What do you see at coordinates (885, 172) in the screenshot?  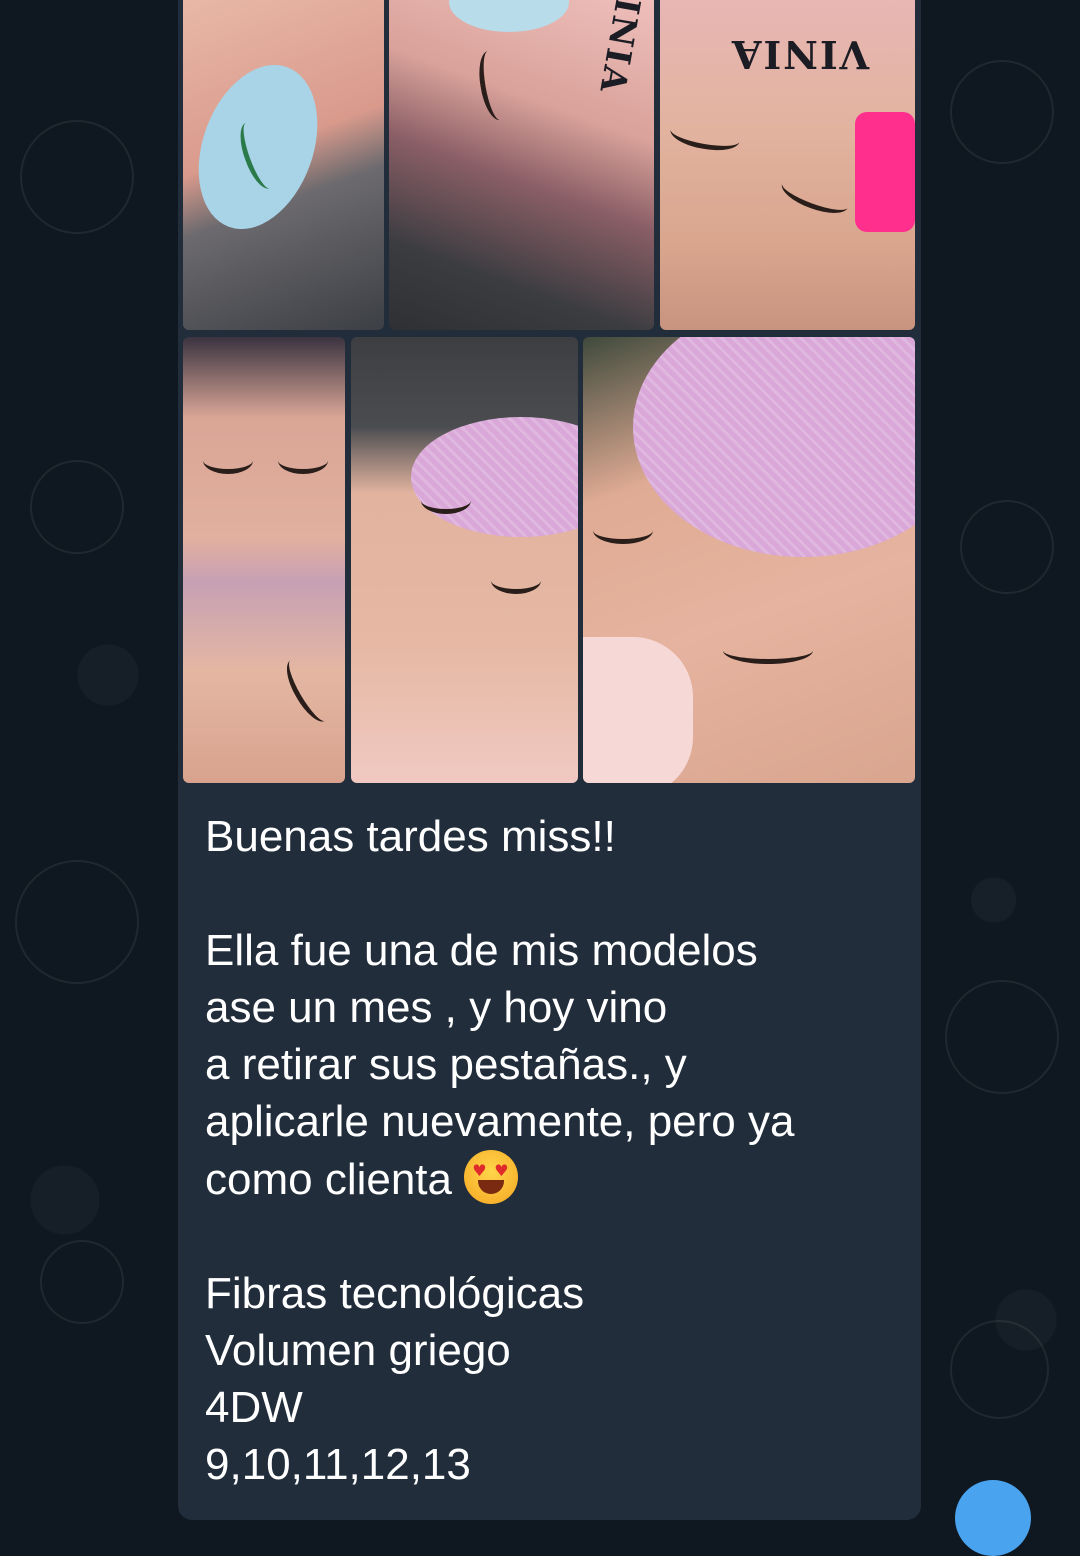 I see `pink-fan` at bounding box center [885, 172].